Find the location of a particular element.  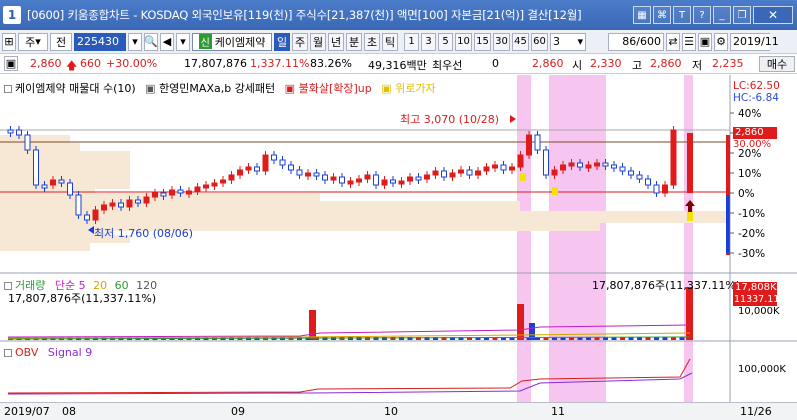

transfer-icon: ⇄ is located at coordinates (673, 41).